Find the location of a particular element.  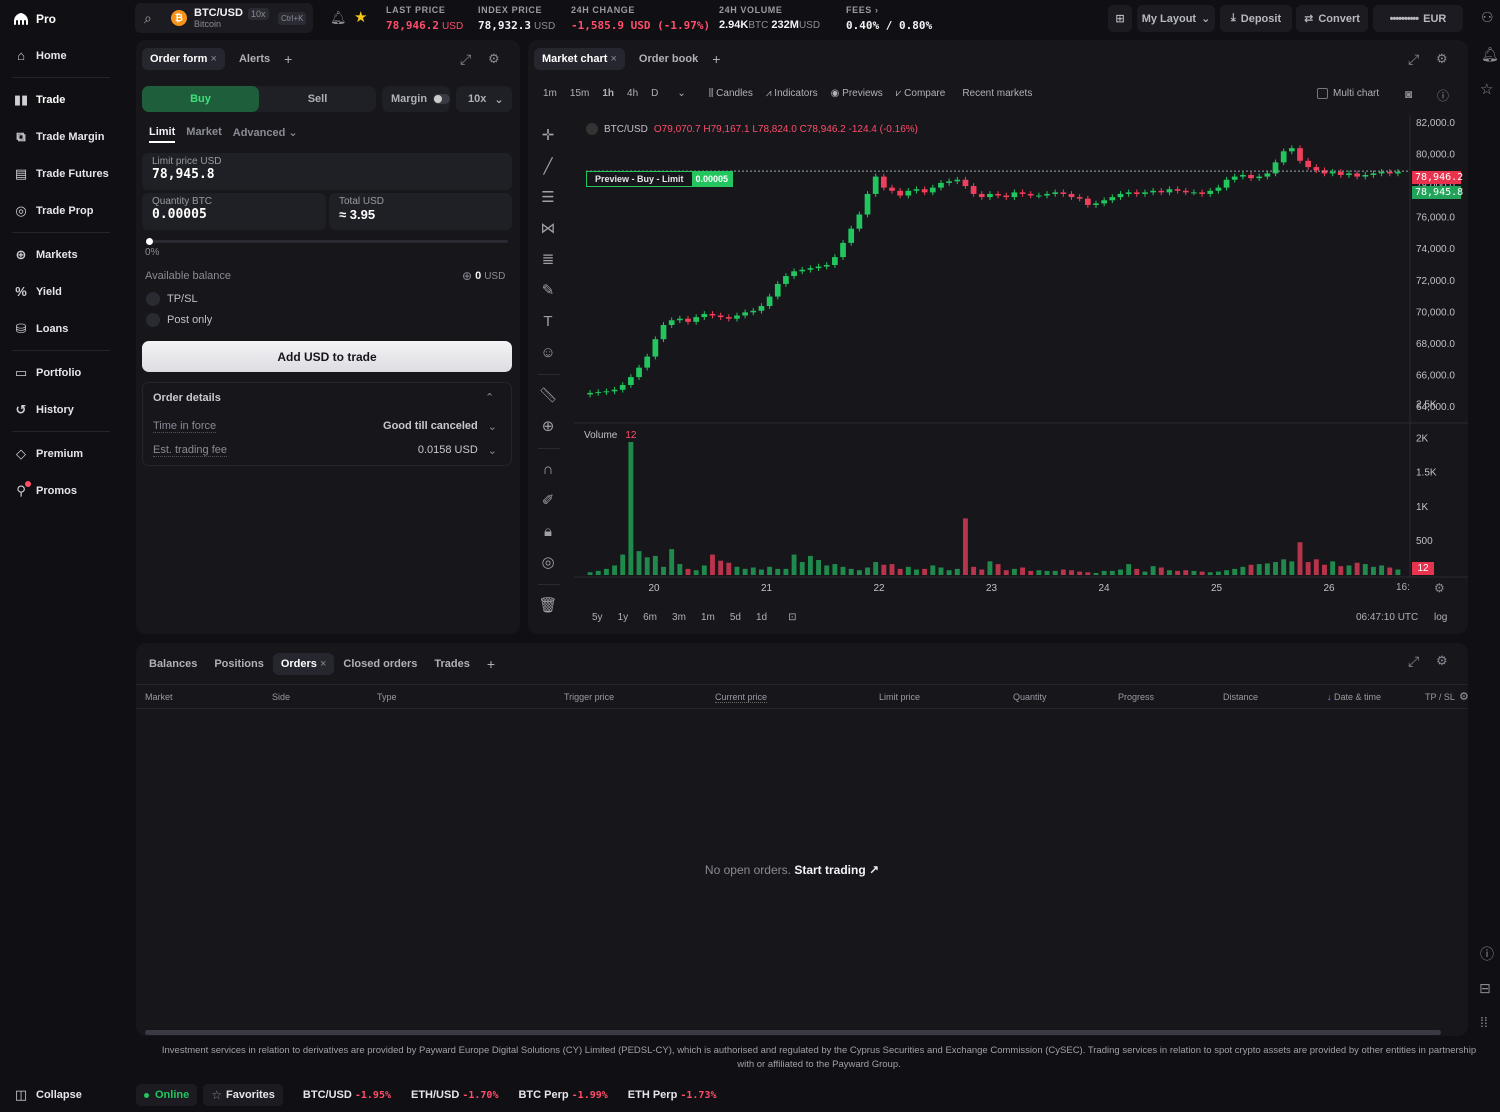

time-in-force-select: Good till canceled ⌄ is located at coordinates (440, 426).